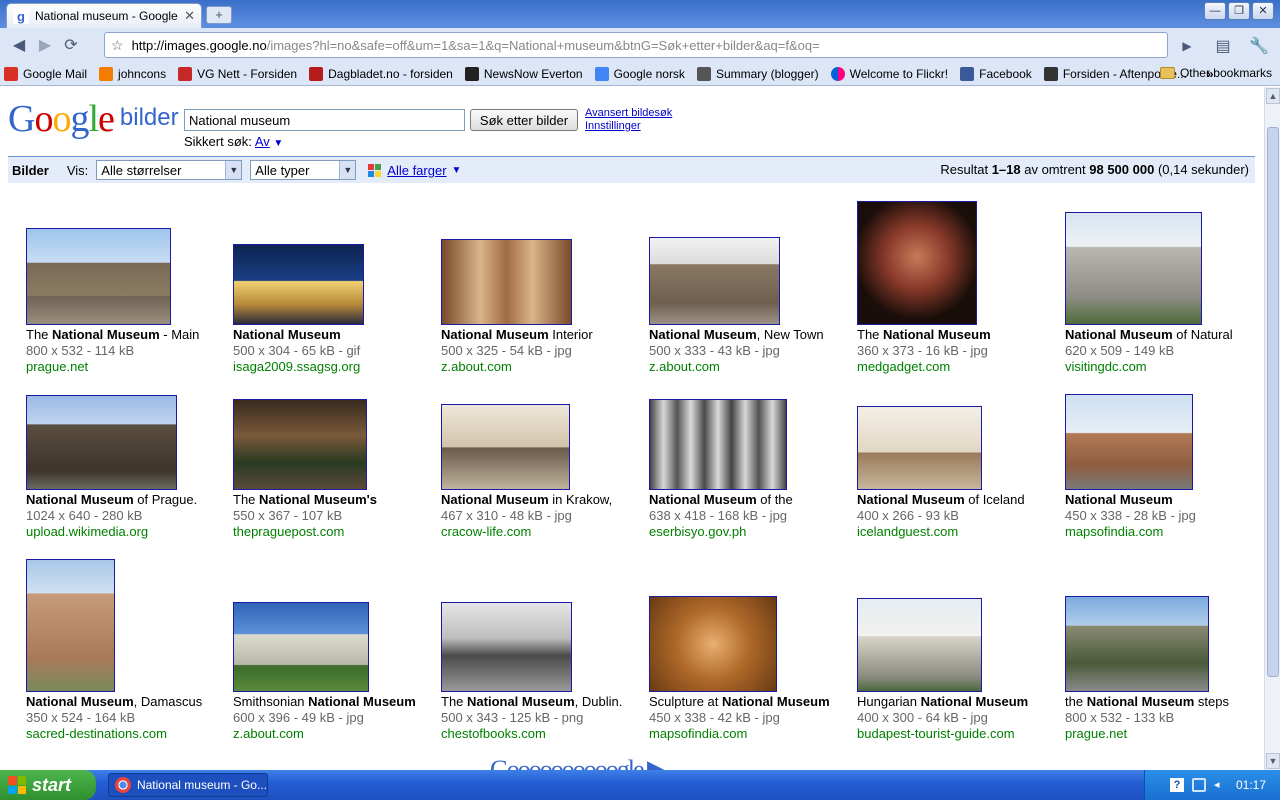 The height and width of the screenshot is (800, 1280). Describe the element at coordinates (130, 702) in the screenshot. I see `result-title: National Museum, Damascus` at that location.